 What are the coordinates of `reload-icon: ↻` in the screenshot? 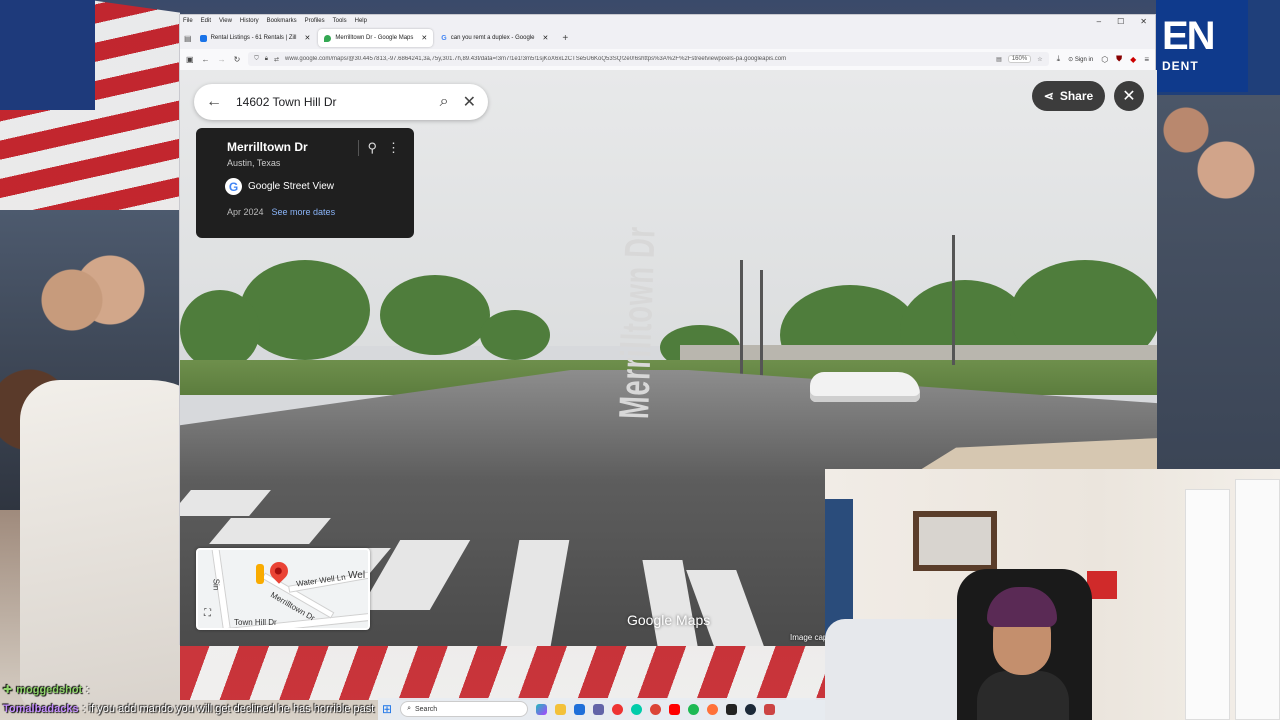 It's located at (237, 59).